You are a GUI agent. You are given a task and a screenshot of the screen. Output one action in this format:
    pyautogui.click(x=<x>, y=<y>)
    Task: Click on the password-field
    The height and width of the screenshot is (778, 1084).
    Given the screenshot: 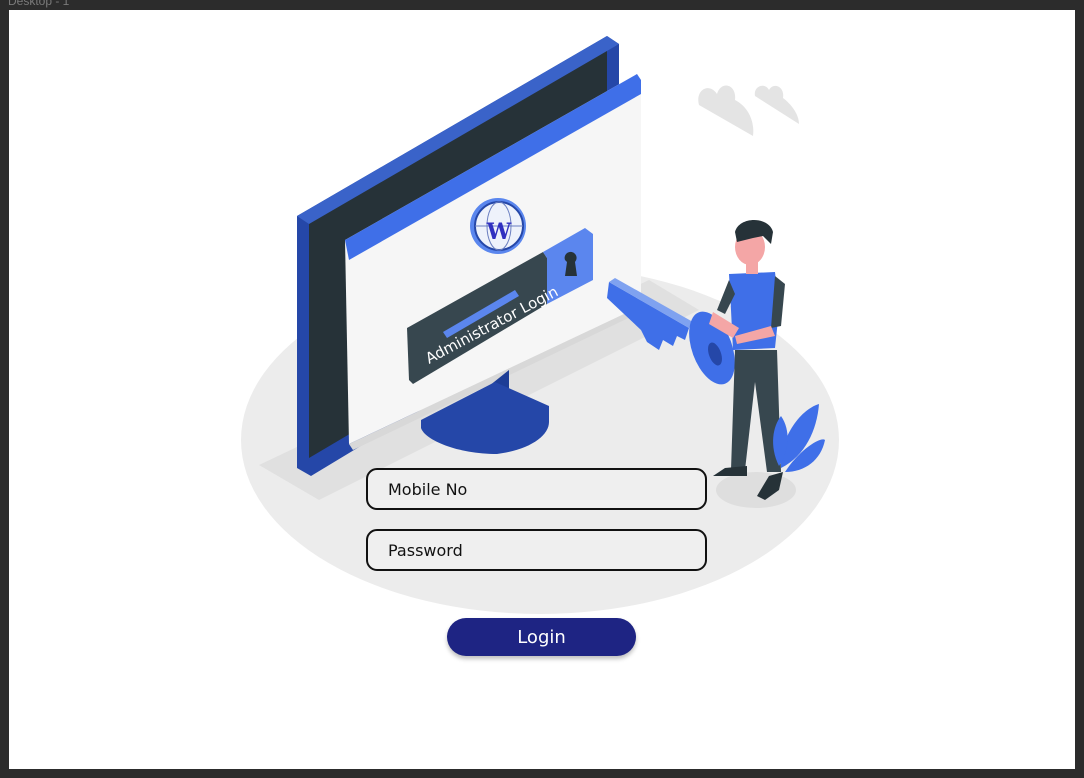 What is the action you would take?
    pyautogui.click(x=536, y=550)
    